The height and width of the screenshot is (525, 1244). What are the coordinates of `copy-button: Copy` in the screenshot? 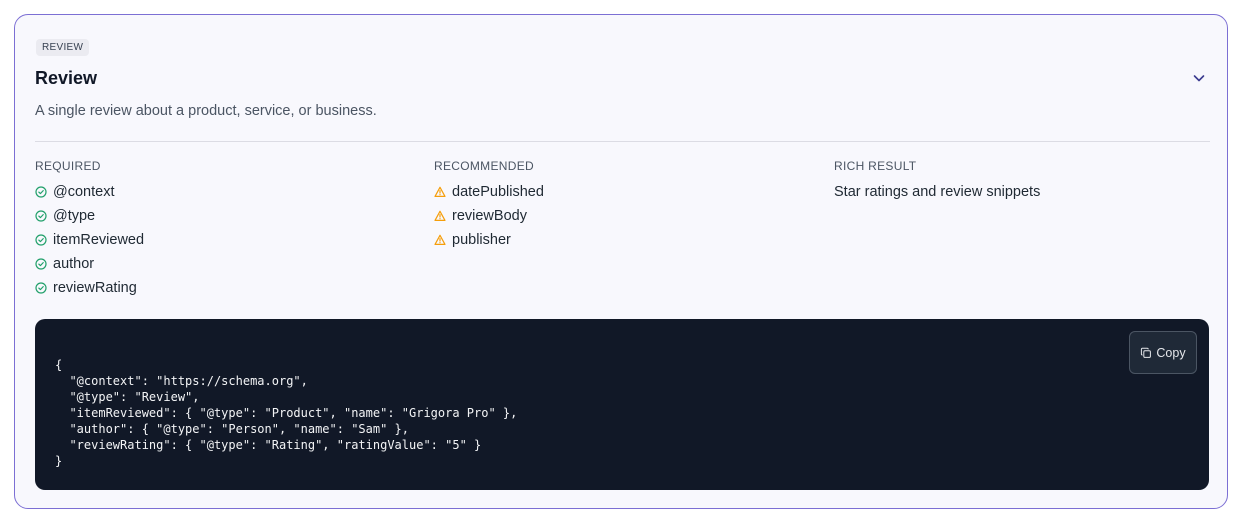 It's located at (1163, 352).